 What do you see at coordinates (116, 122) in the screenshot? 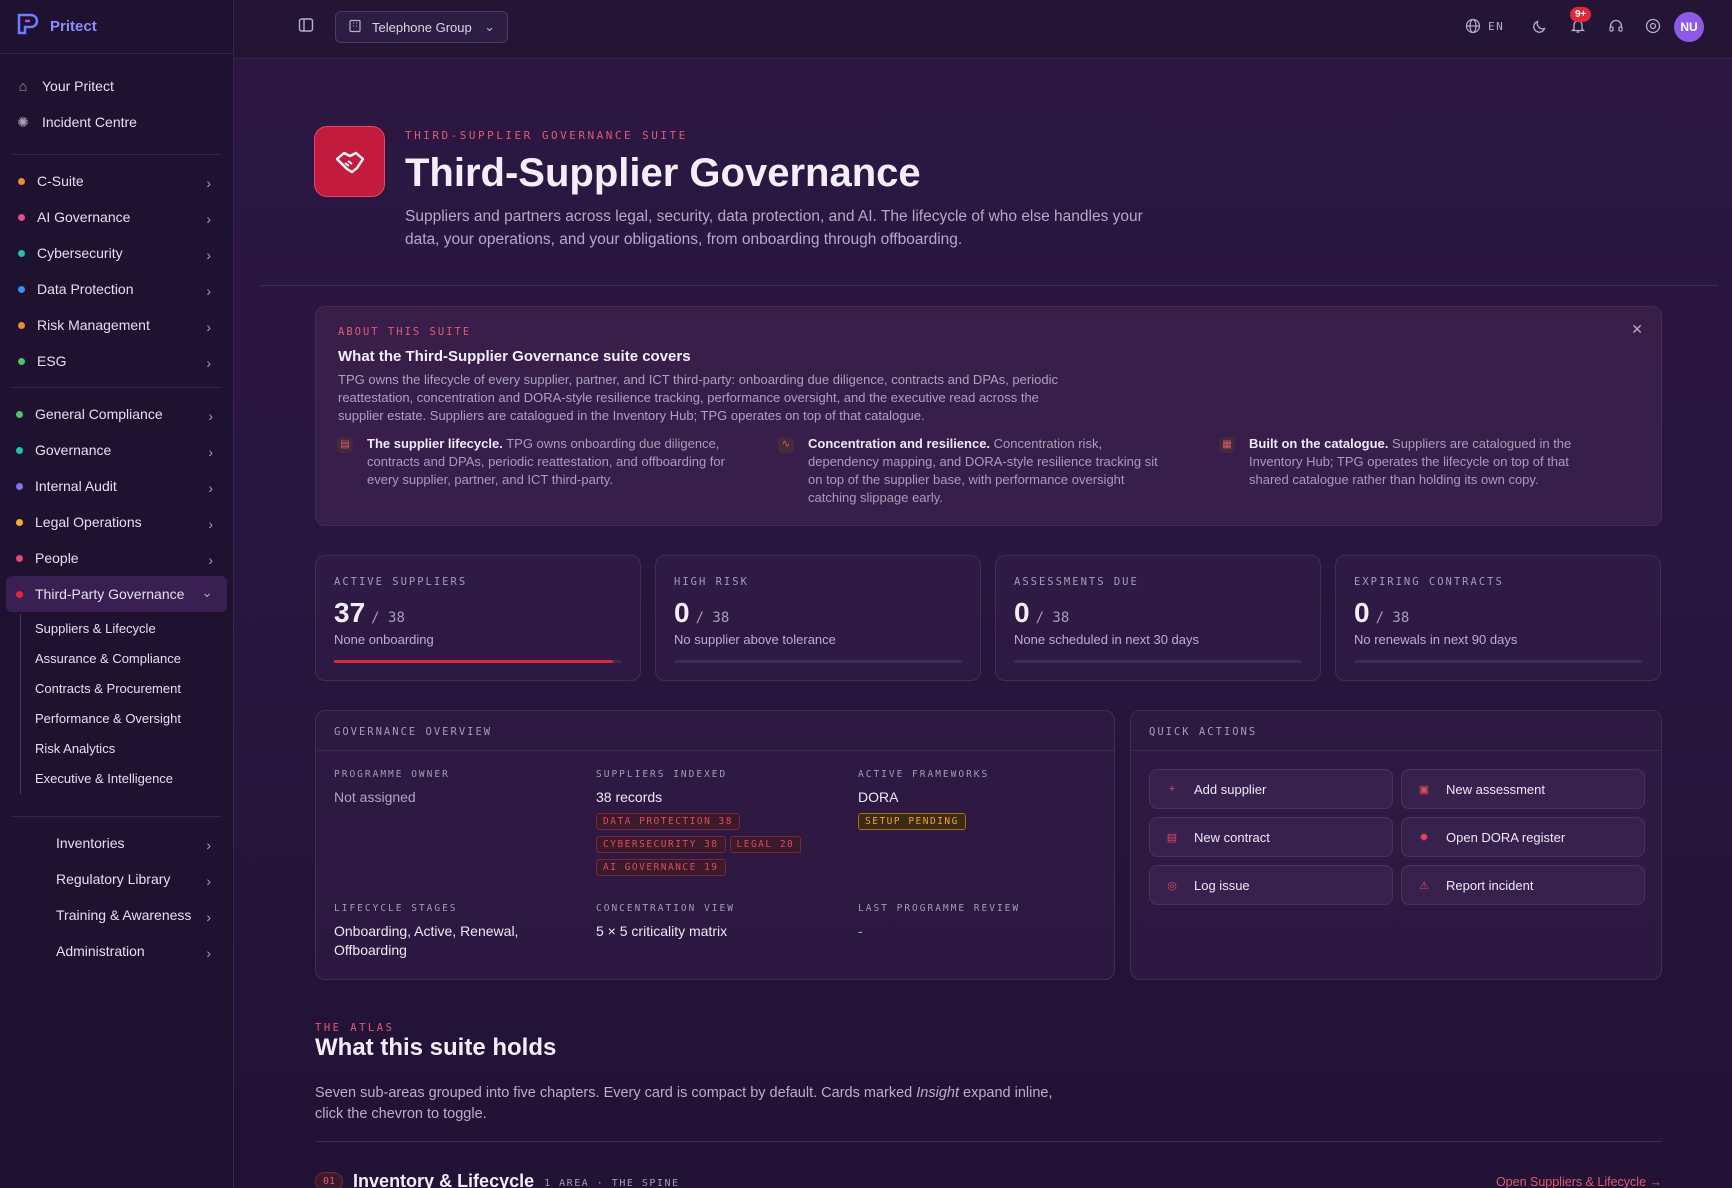
I see `nav-incident-centre: ✺ Incident Centre` at bounding box center [116, 122].